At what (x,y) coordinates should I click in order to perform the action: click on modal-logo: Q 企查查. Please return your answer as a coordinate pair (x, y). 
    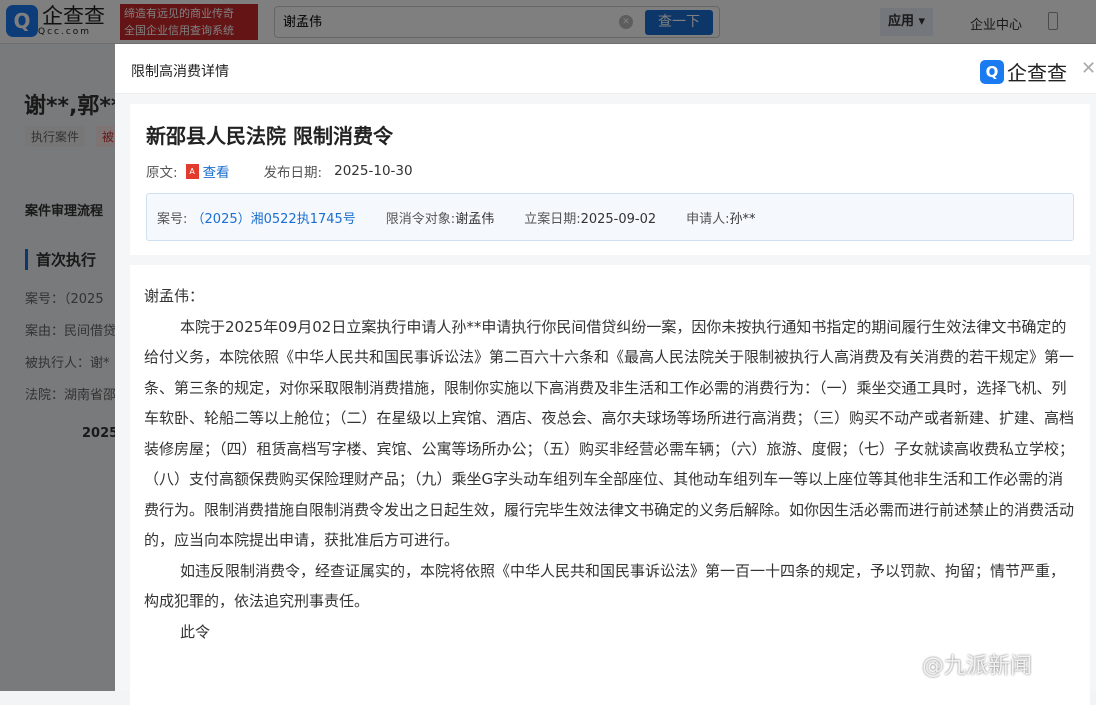
    Looking at the image, I should click on (1023, 71).